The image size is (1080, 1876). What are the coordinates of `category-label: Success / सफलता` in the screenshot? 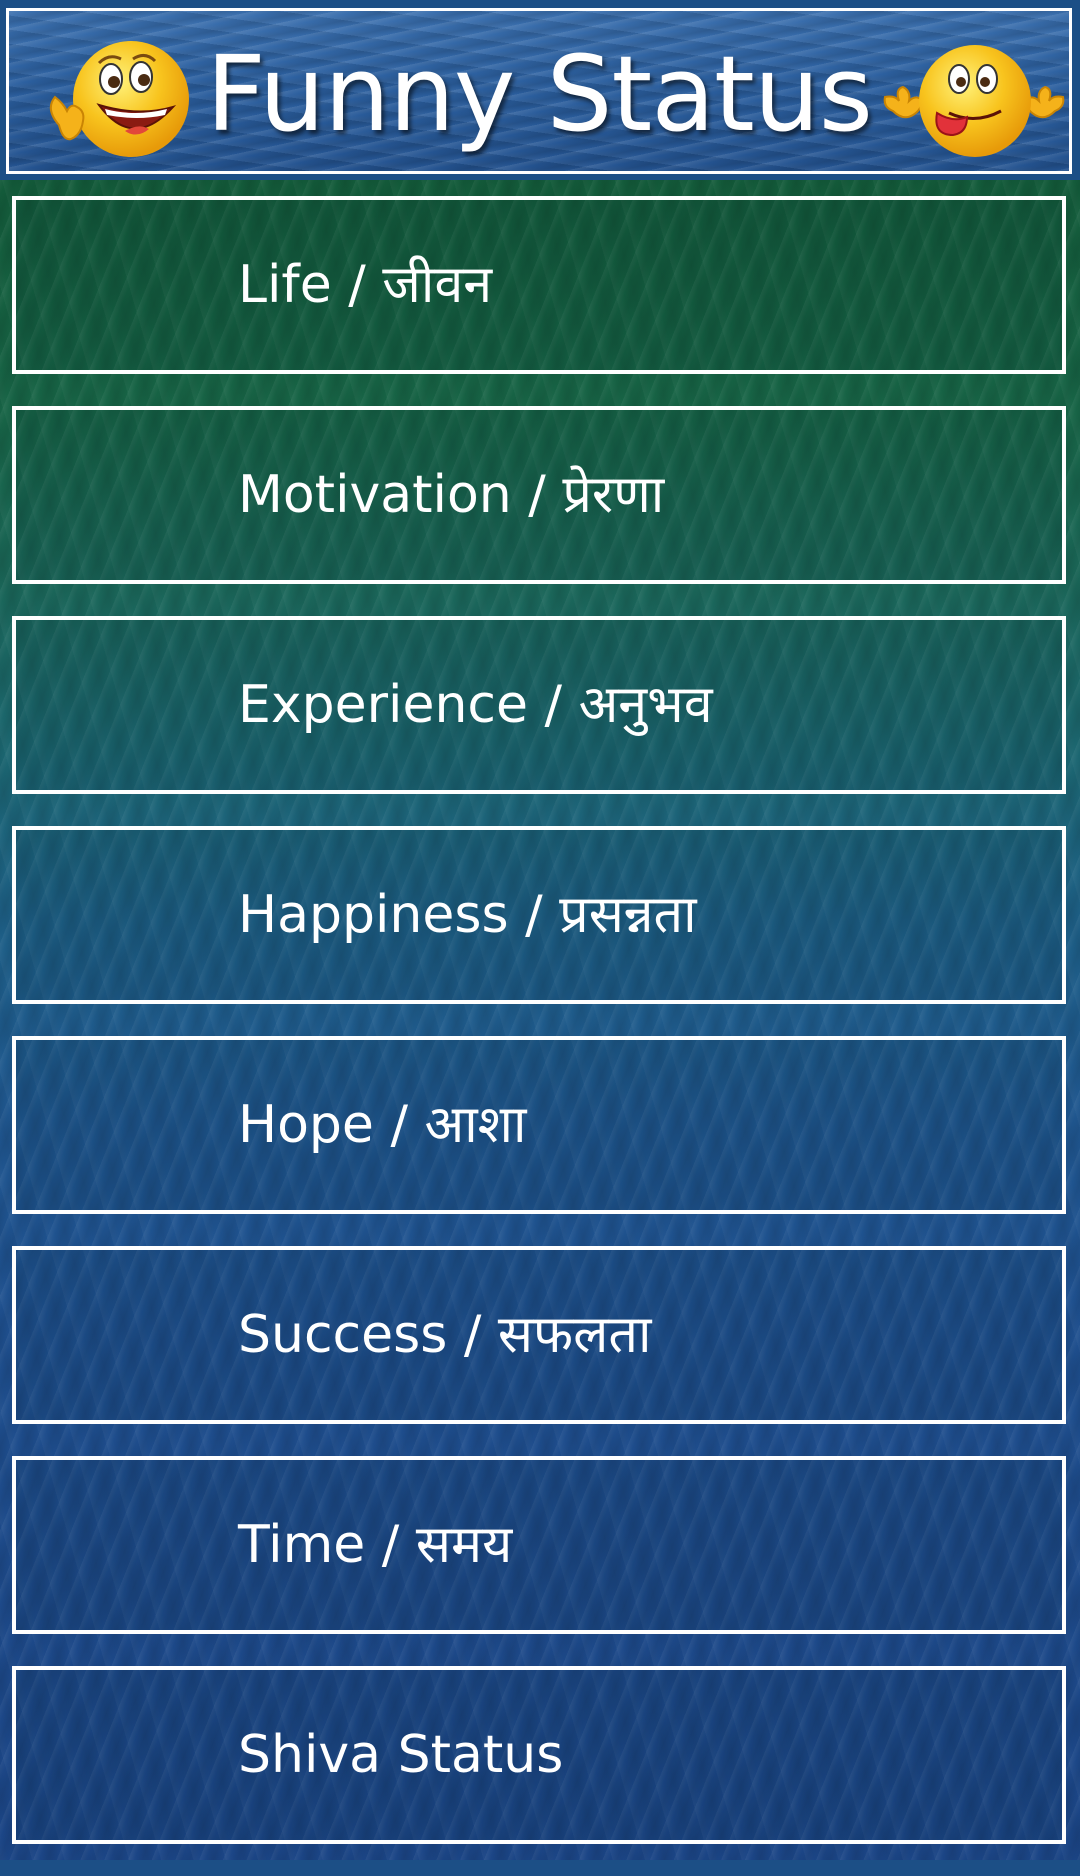 It's located at (445, 1335).